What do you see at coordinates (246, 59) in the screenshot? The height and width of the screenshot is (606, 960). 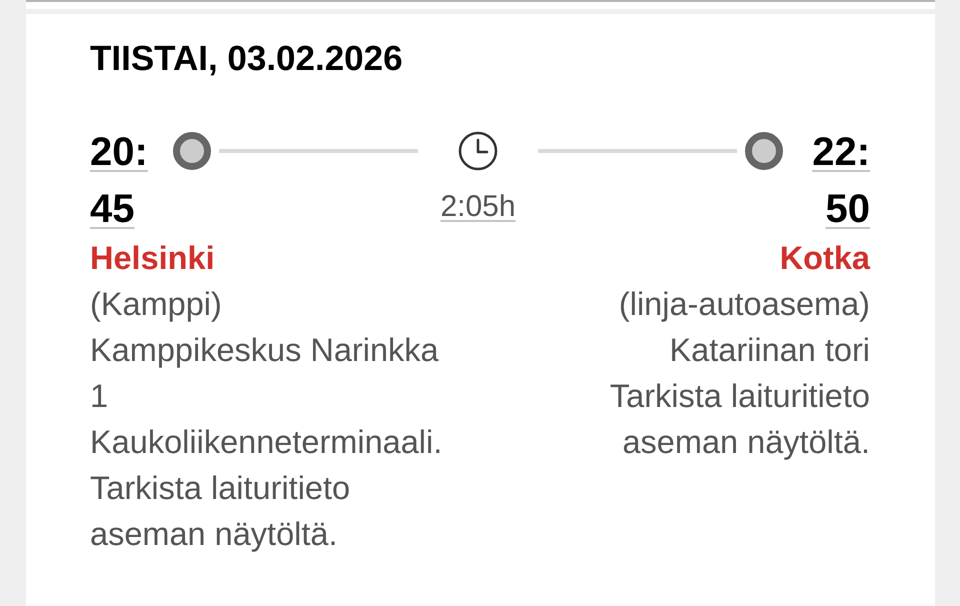 I see `date-heading: TIISTAI, 03.02.2026` at bounding box center [246, 59].